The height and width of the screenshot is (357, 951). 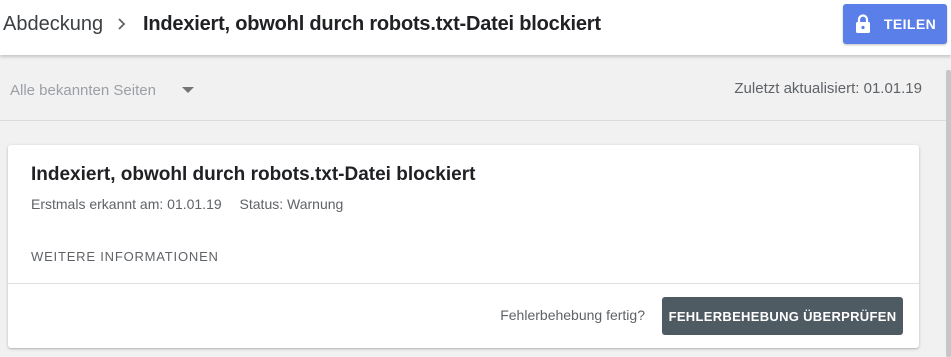 I want to click on card-divider, so click(x=463, y=283).